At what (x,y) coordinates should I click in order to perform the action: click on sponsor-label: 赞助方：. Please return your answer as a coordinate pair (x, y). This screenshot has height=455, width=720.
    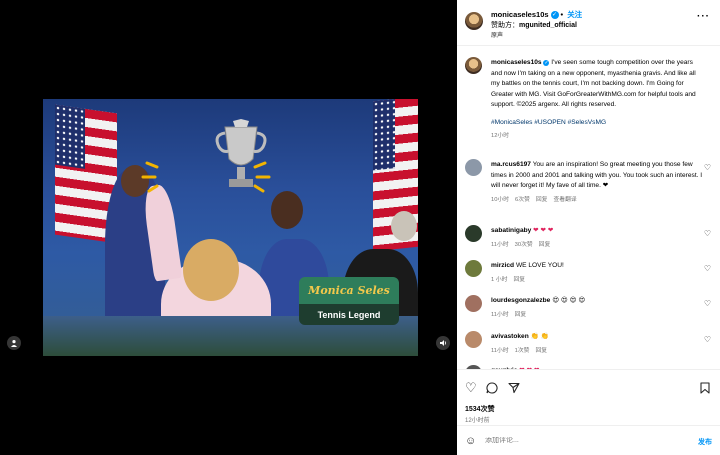
    Looking at the image, I should click on (505, 25).